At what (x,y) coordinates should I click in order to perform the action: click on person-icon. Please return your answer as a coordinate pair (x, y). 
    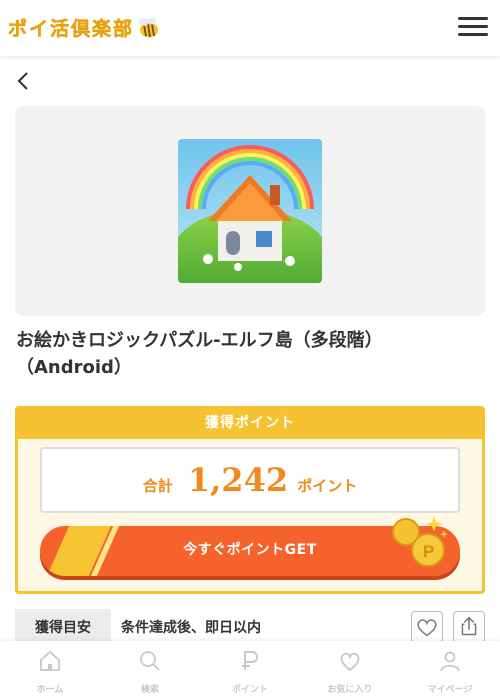
    Looking at the image, I should click on (450, 661).